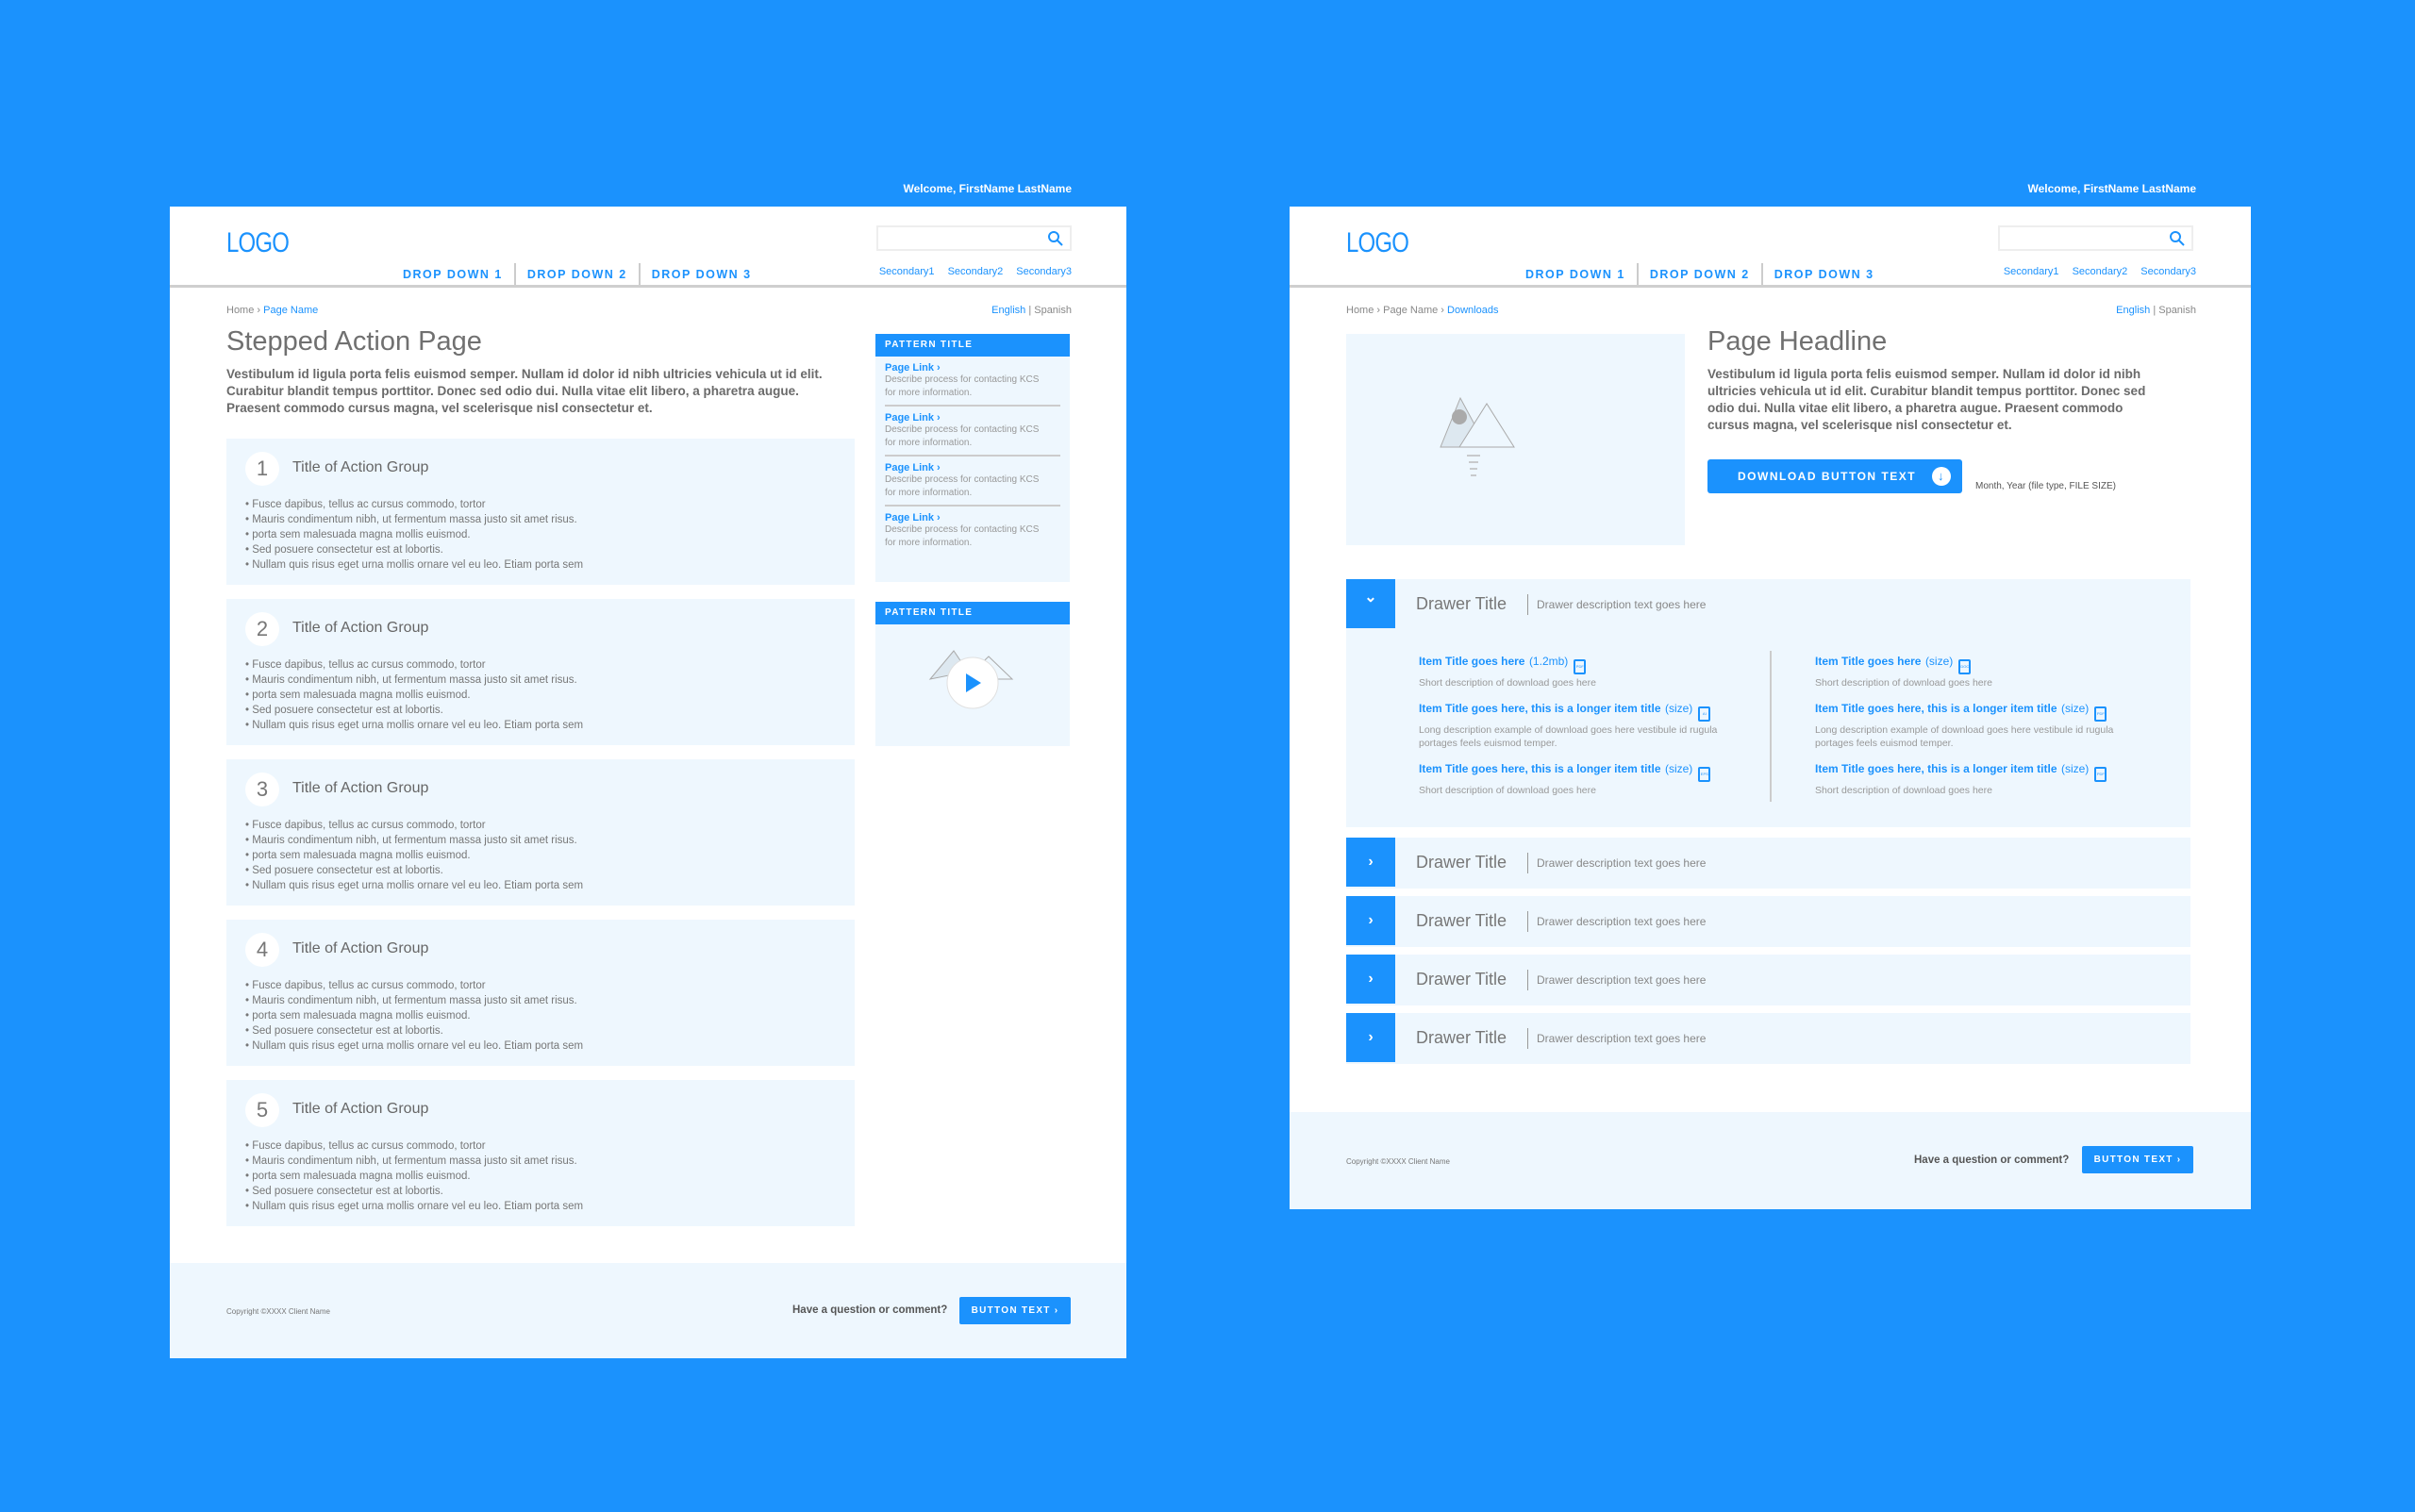 This screenshot has height=1512, width=2415. Describe the element at coordinates (972, 613) in the screenshot. I see `pattern-title: PATTERN TITLE` at that location.